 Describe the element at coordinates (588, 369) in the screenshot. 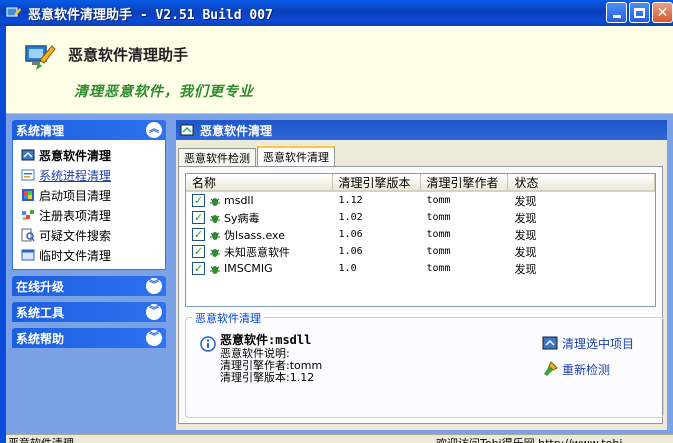

I see `rescan-button: 重新检测` at that location.